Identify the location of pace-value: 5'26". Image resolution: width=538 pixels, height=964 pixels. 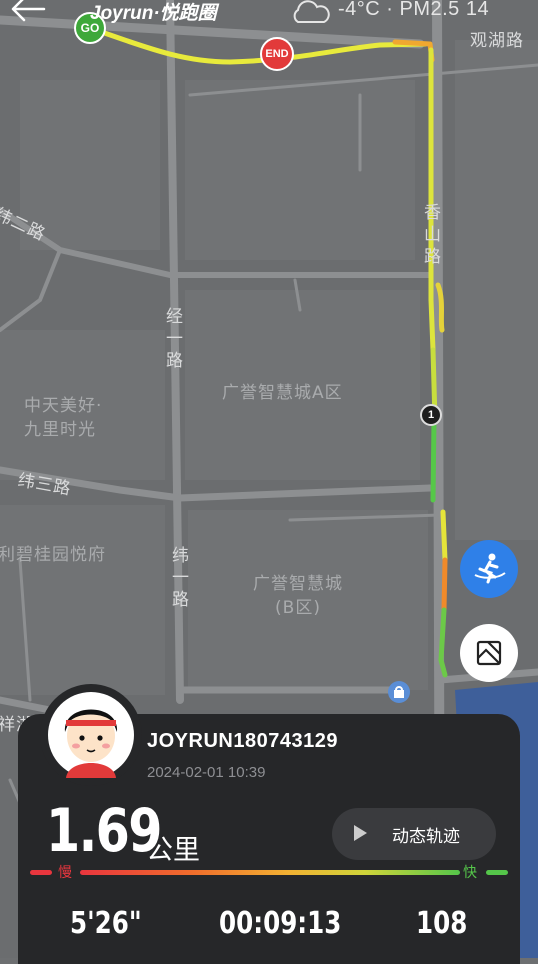
(106, 923).